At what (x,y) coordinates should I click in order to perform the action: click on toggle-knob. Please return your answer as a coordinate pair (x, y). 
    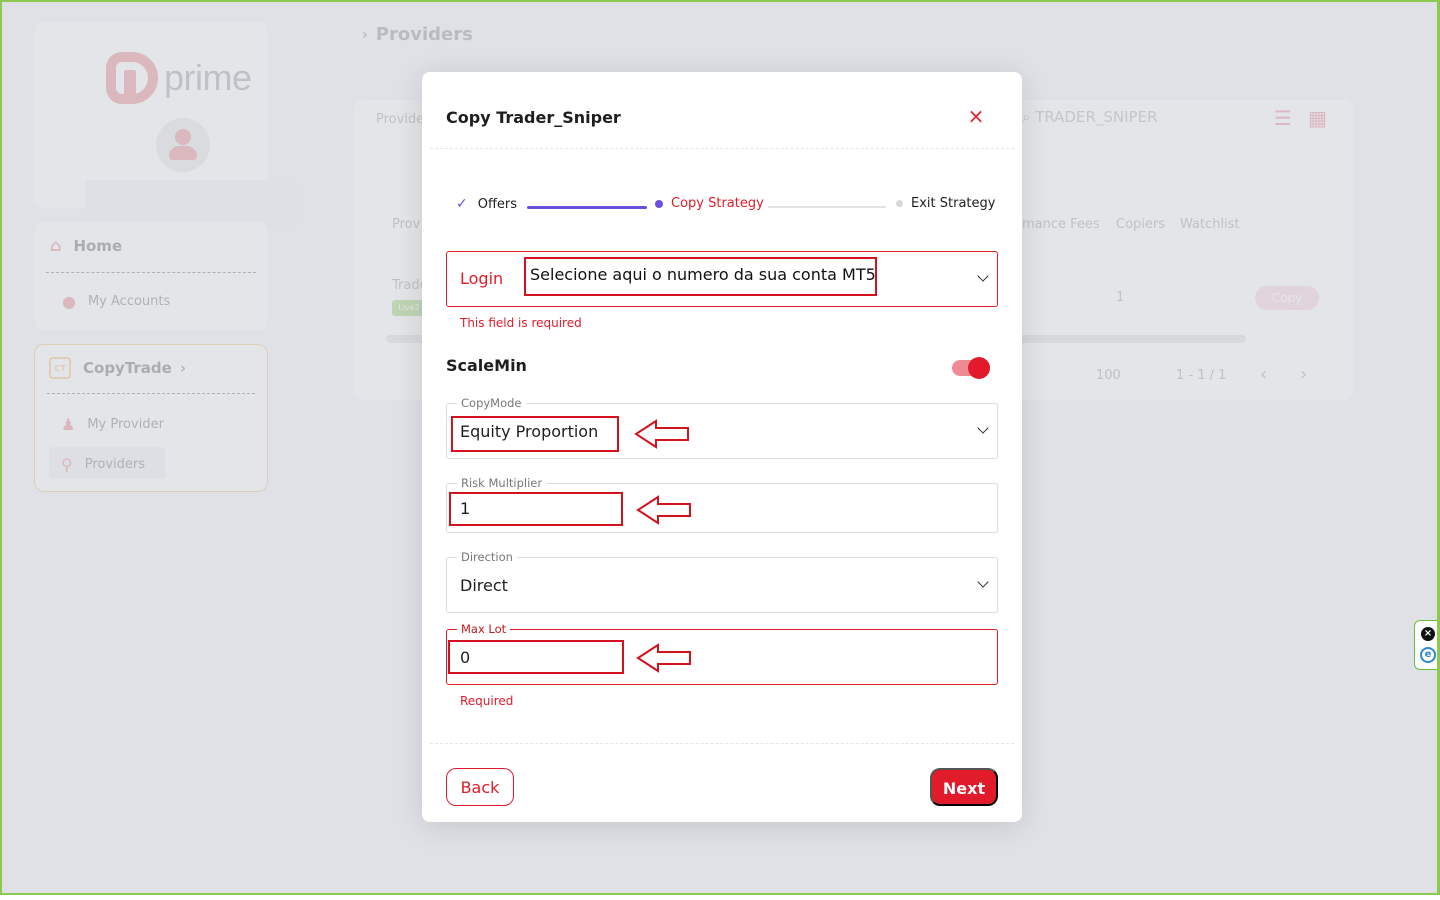
    Looking at the image, I should click on (979, 368).